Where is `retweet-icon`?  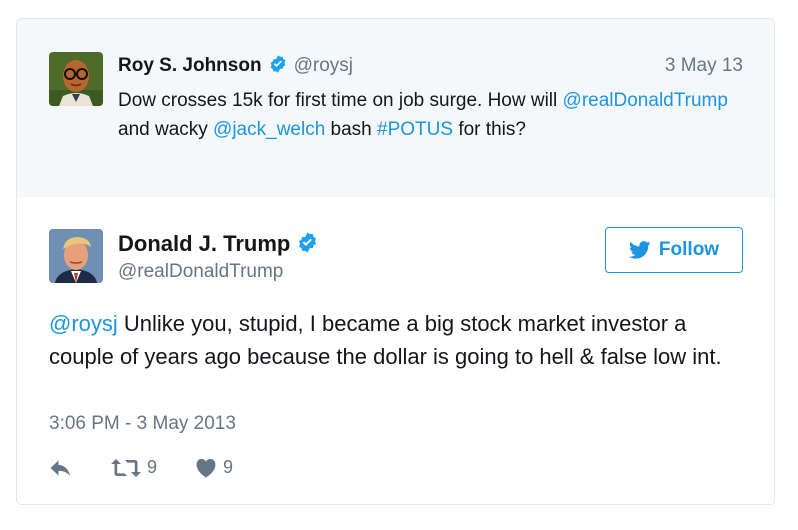 retweet-icon is located at coordinates (126, 467).